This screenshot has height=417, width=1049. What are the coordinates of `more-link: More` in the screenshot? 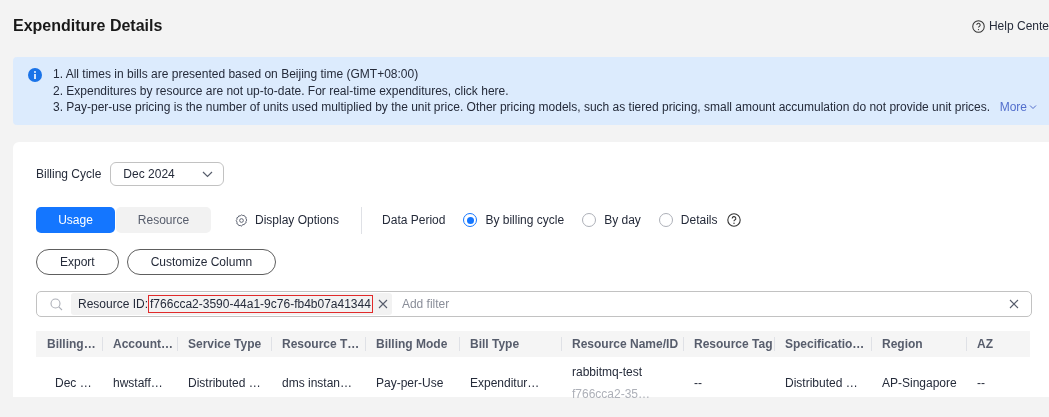 It's located at (1018, 107).